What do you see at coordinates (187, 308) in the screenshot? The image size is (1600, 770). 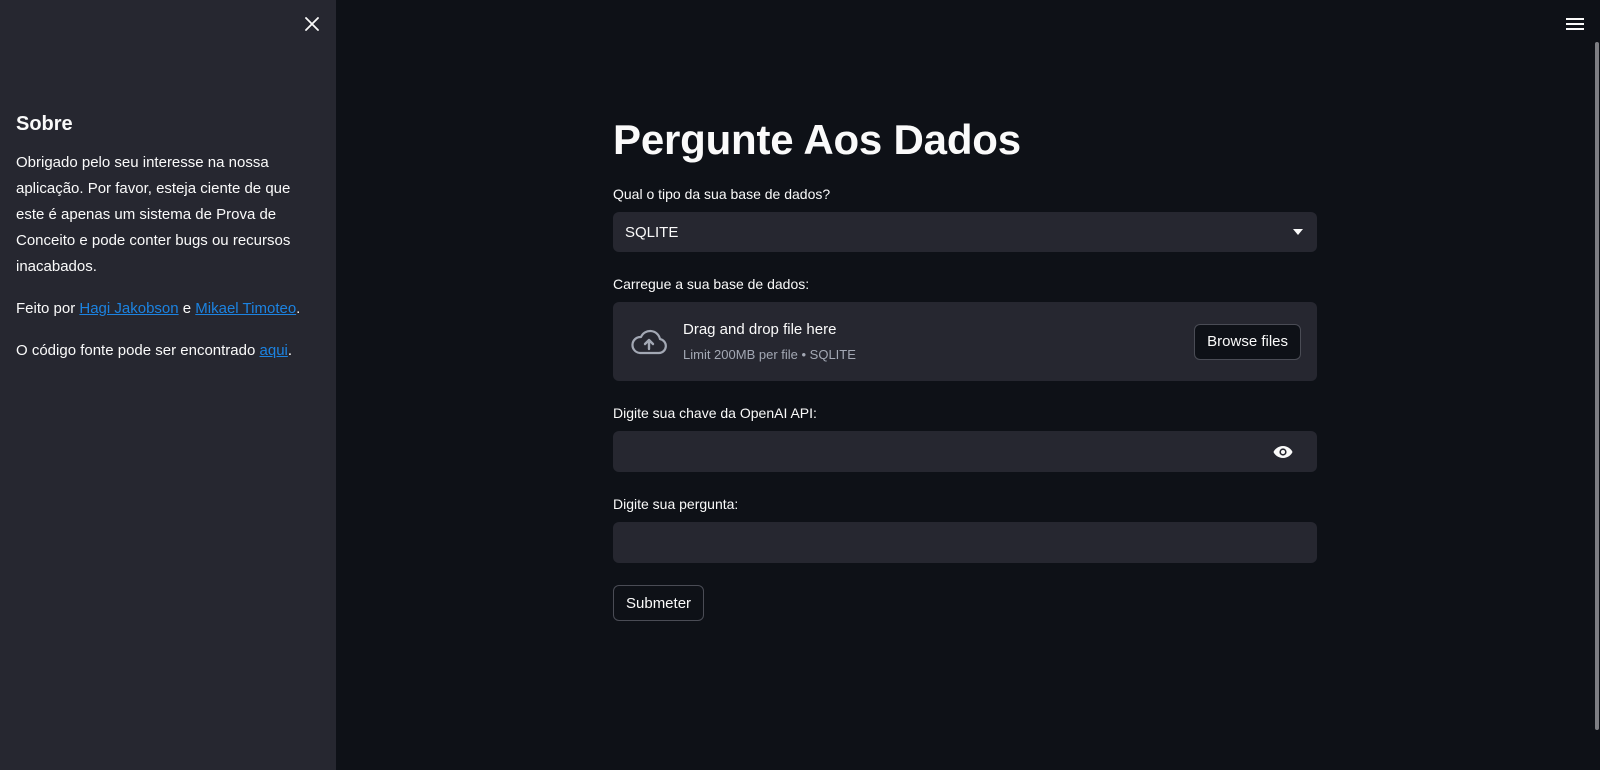 I see `authors-joiner: e` at bounding box center [187, 308].